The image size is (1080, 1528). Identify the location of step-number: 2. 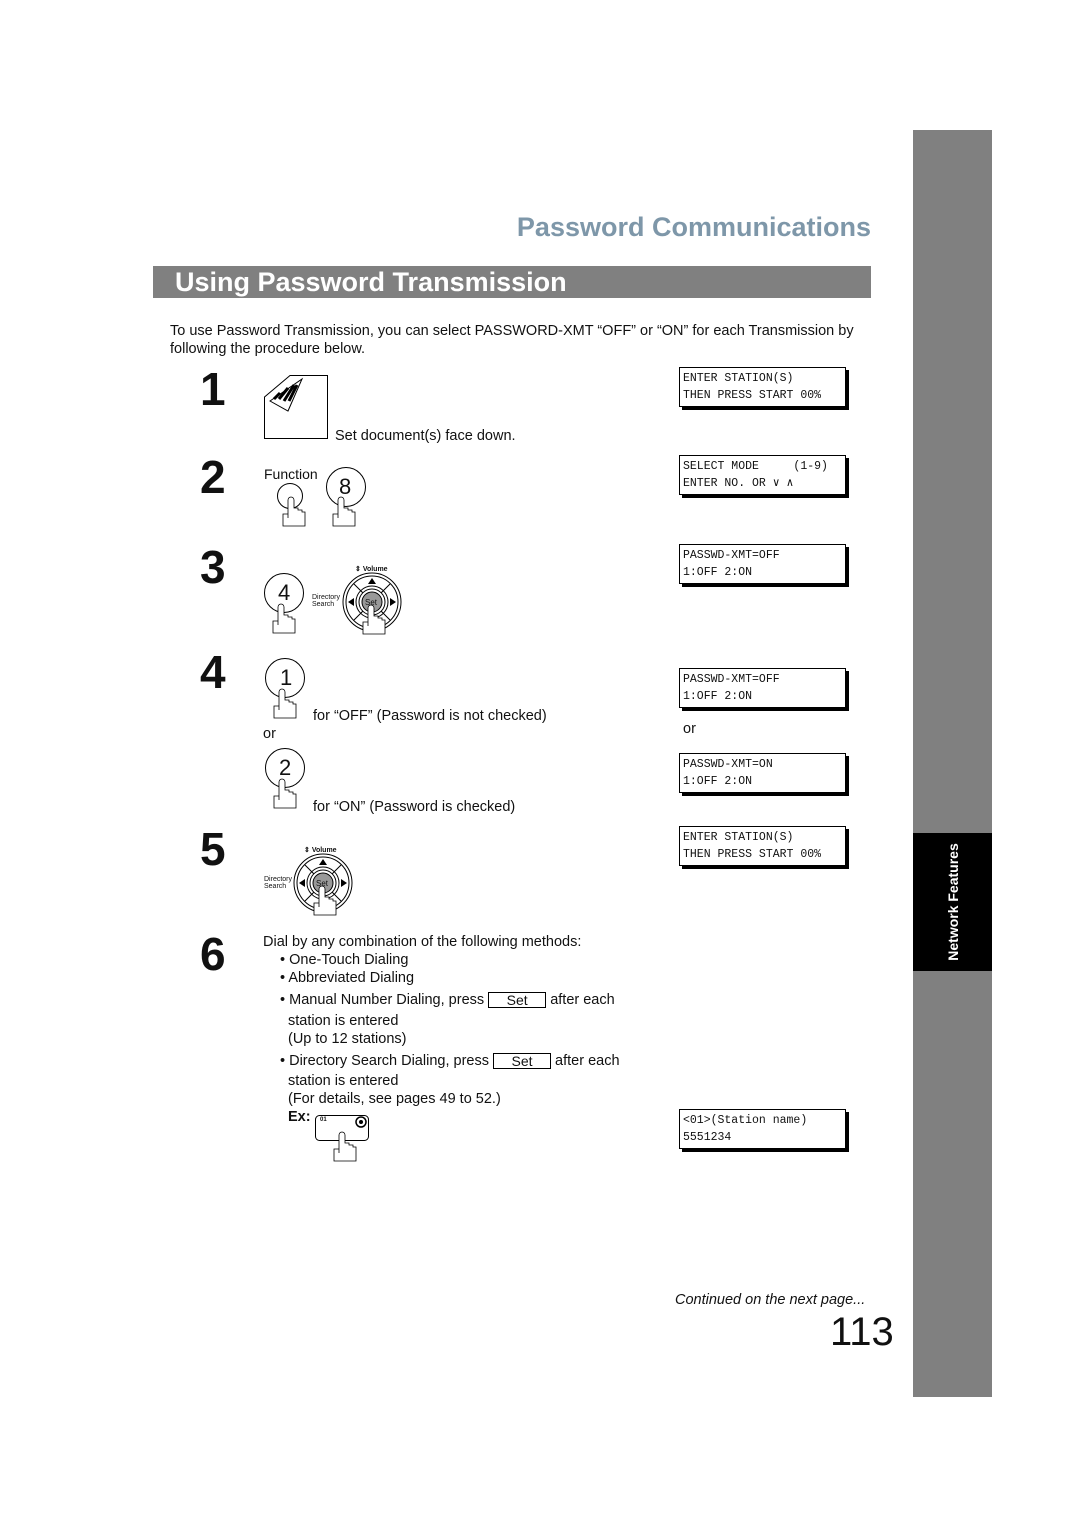
(213, 477).